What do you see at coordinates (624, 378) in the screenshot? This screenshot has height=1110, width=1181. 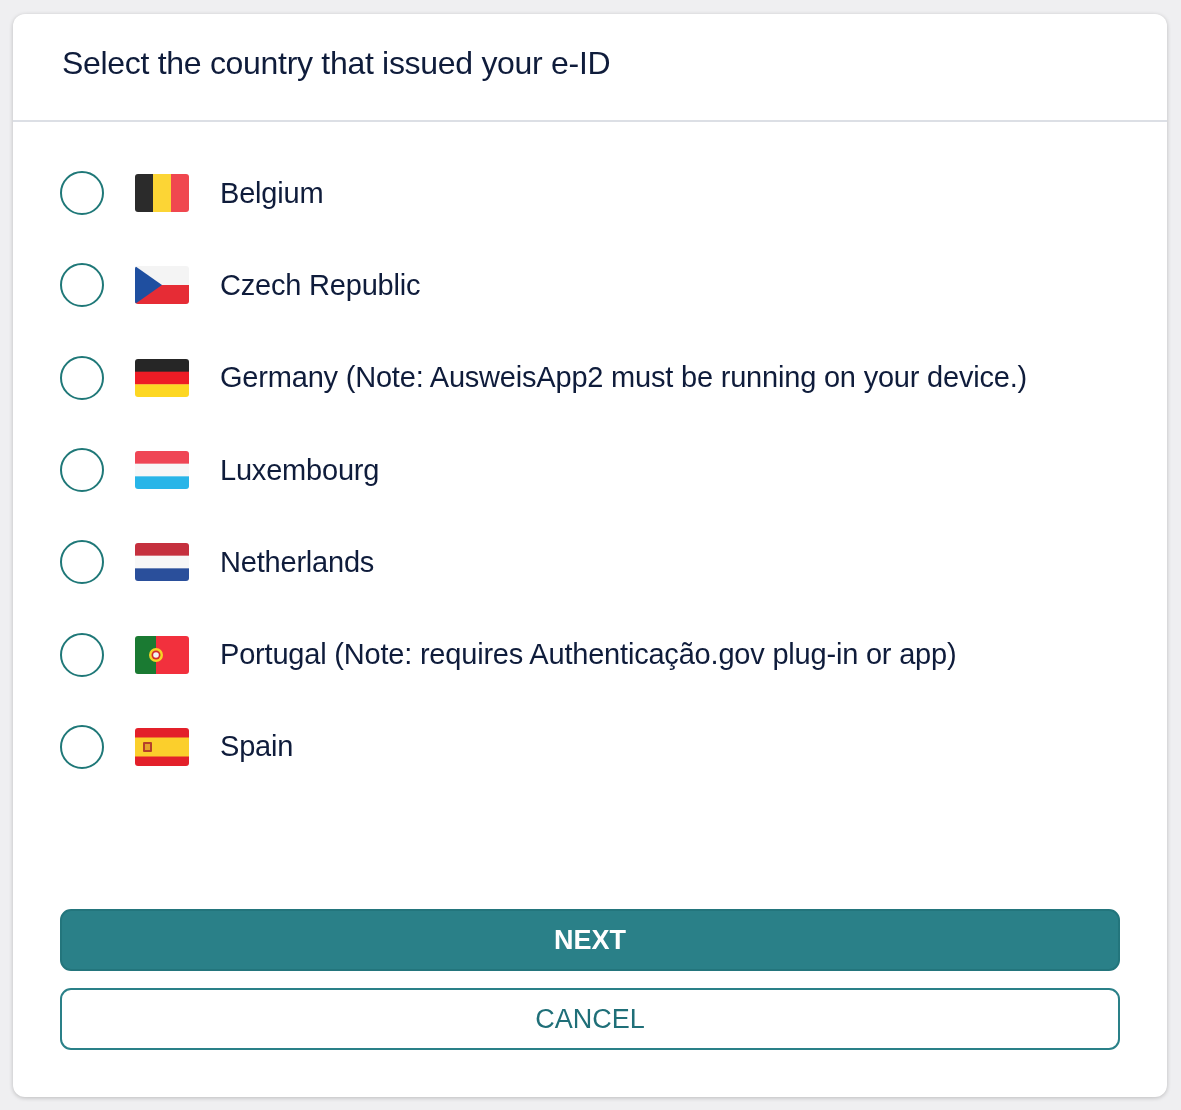 I see `country-label: Germany (Note: AusweisApp2 must be running on your device.)` at bounding box center [624, 378].